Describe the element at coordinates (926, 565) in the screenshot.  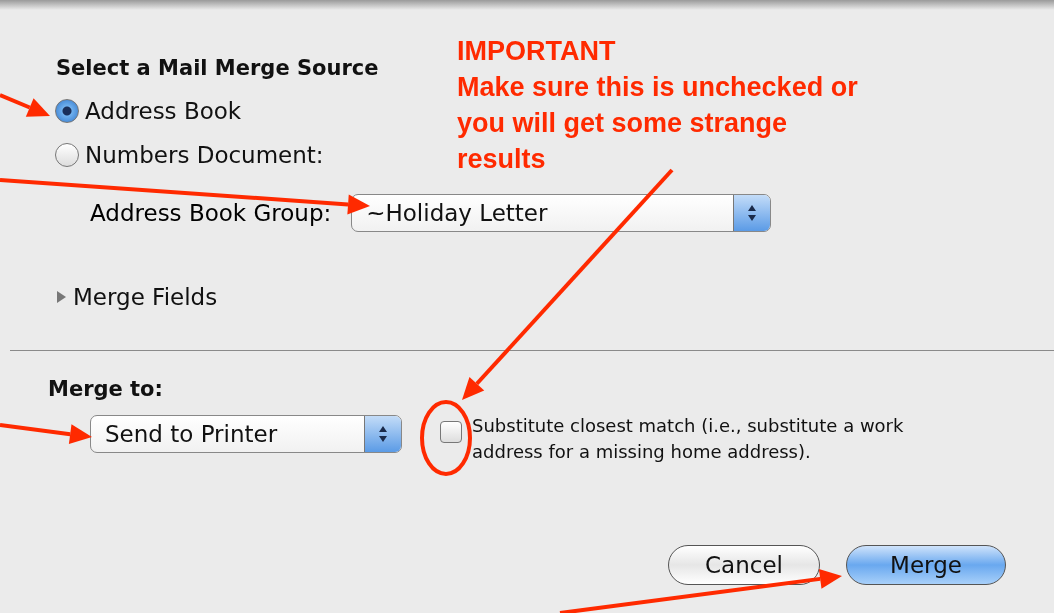
I see `default-button: Merge` at that location.